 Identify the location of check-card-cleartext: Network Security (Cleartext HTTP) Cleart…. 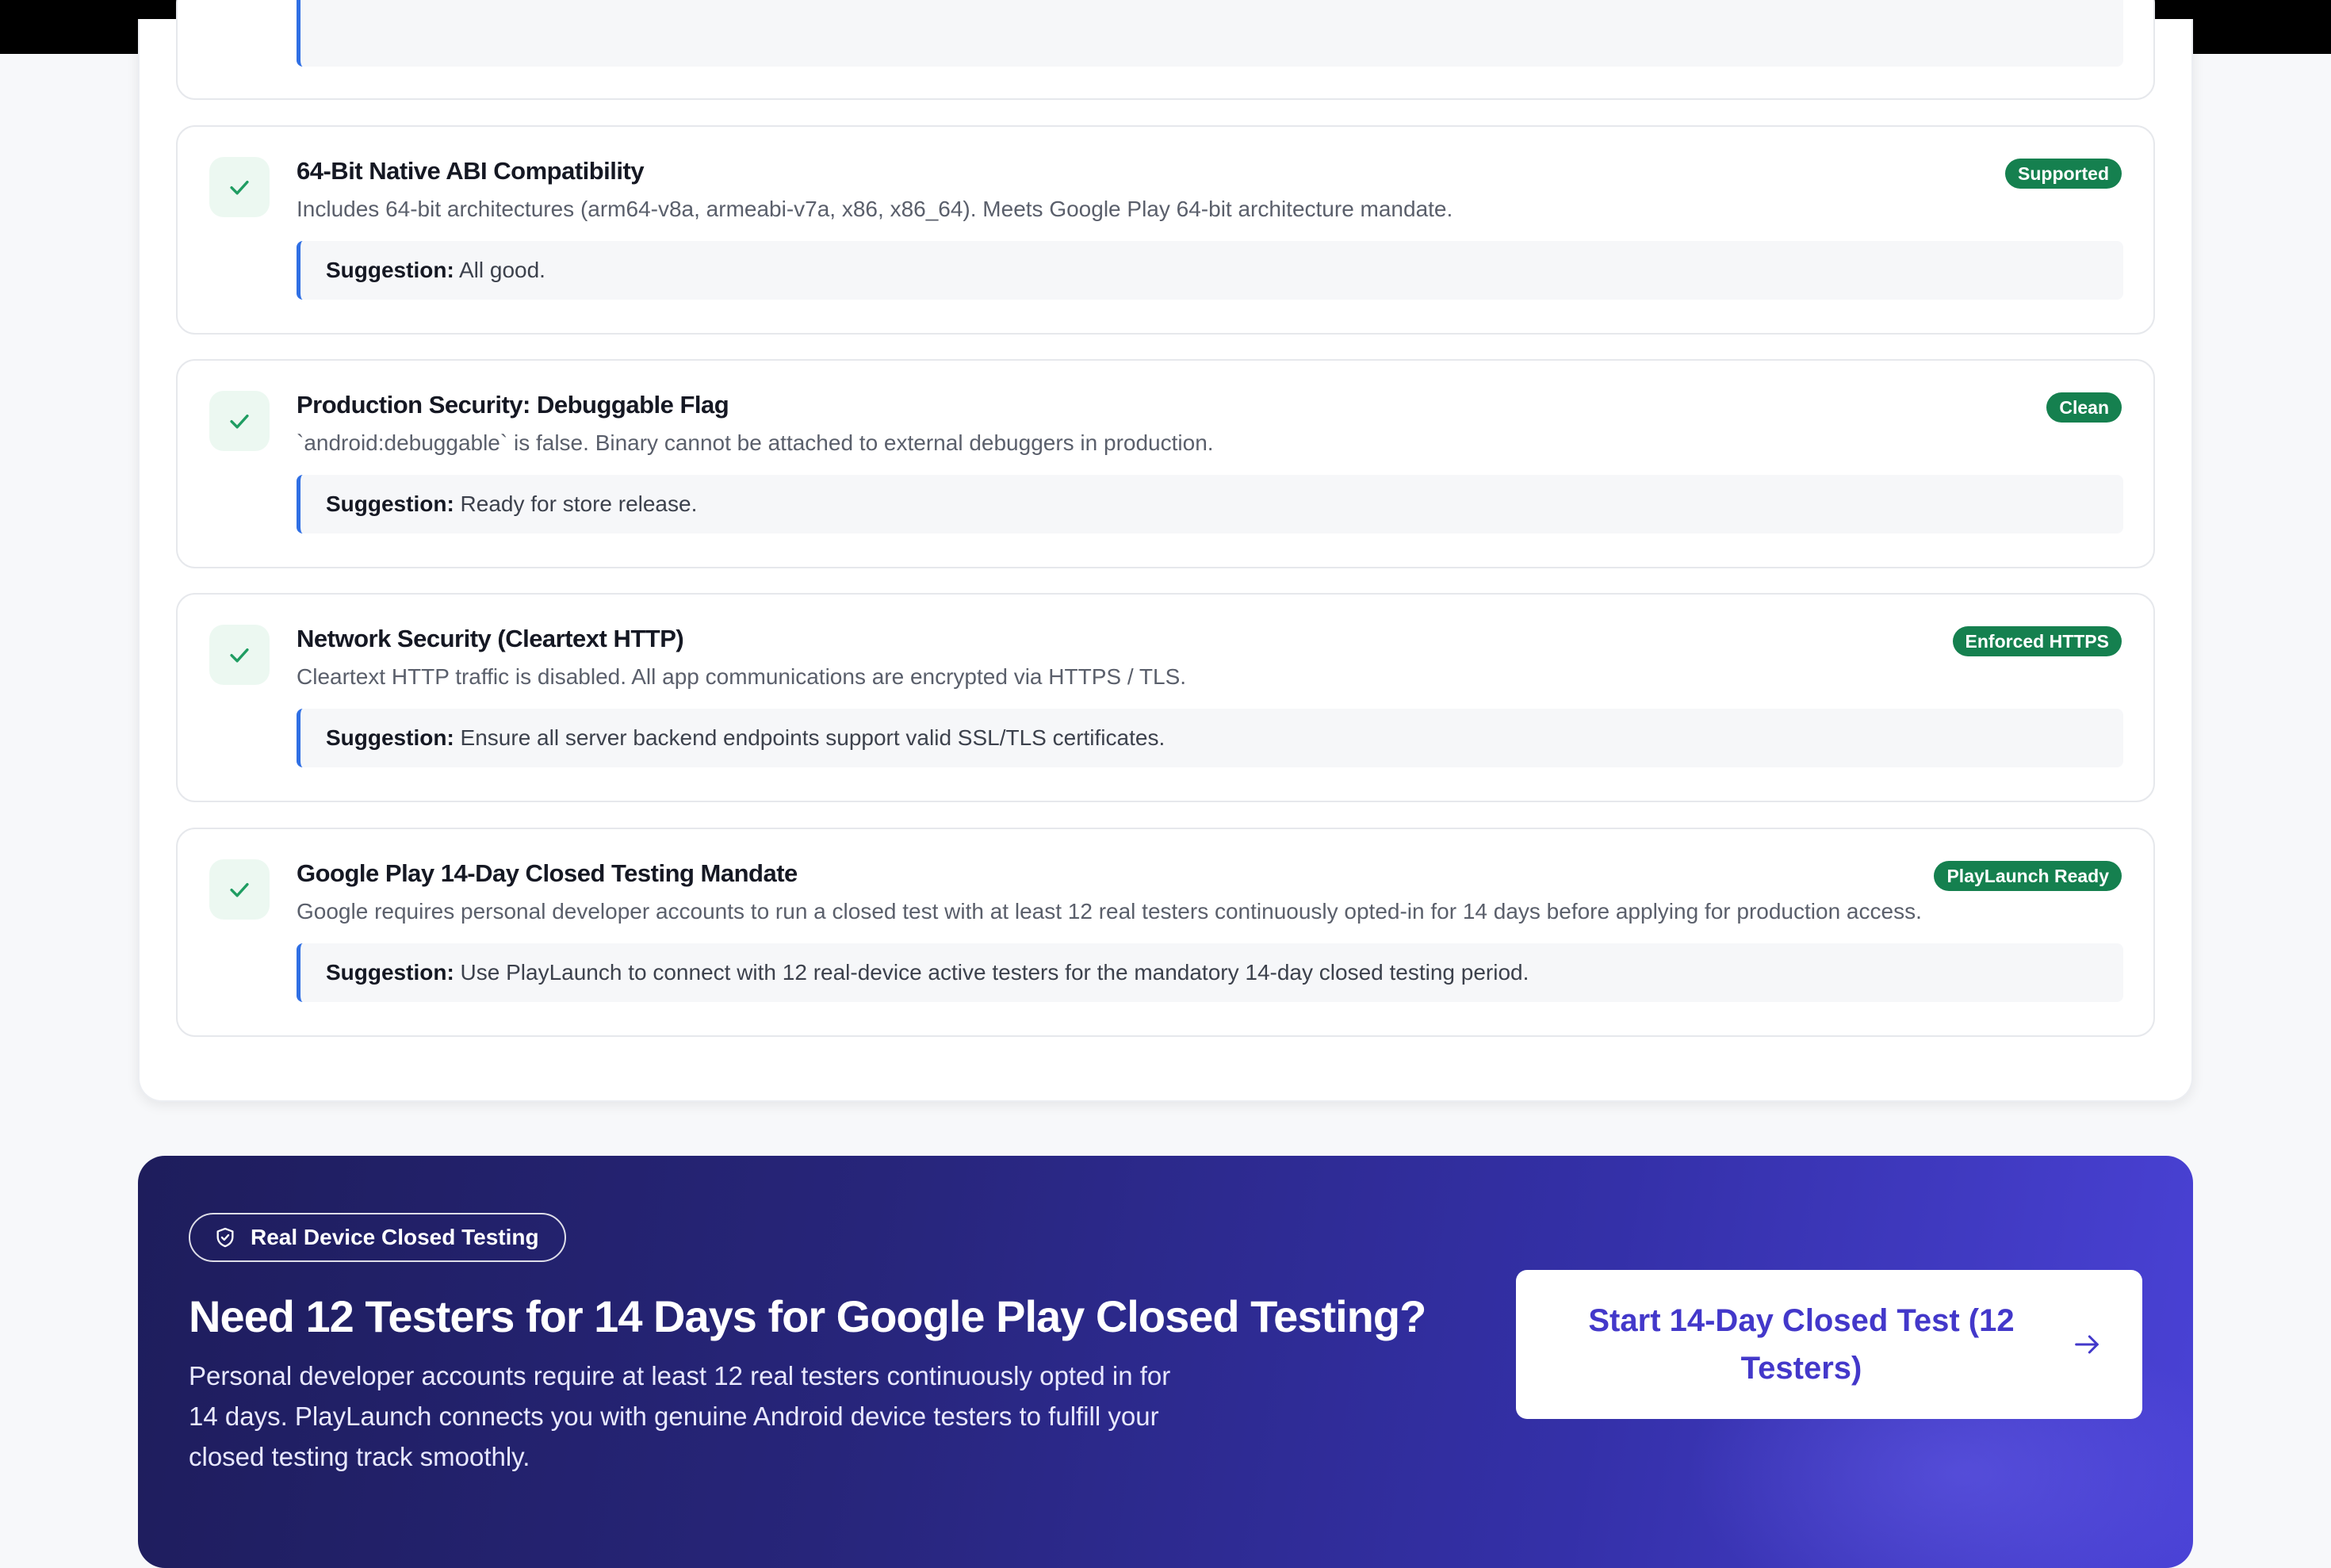
(1165, 698).